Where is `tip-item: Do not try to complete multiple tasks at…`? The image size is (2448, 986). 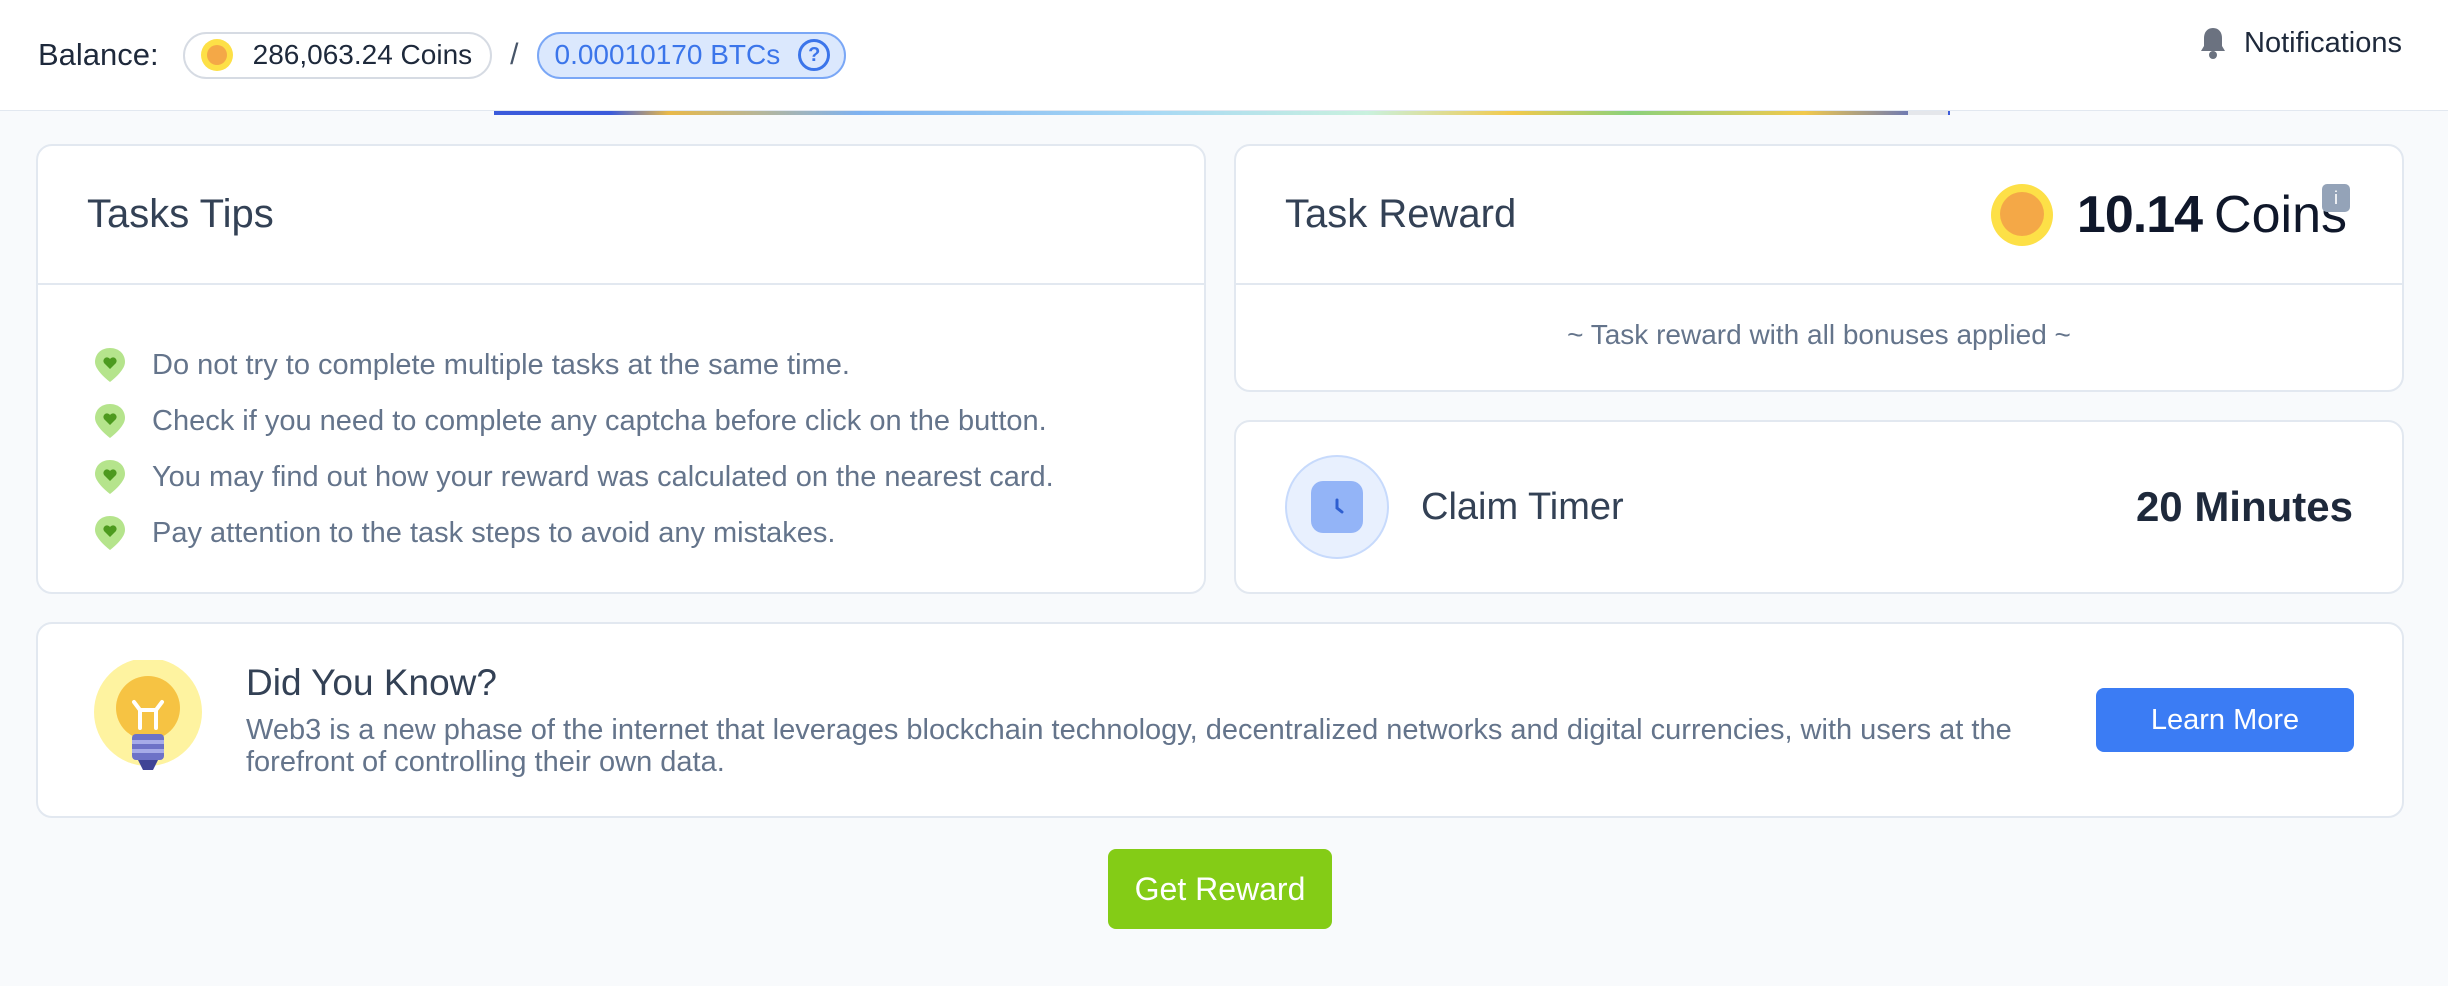
tip-item: Do not try to complete multiple tasks at… is located at coordinates (648, 365).